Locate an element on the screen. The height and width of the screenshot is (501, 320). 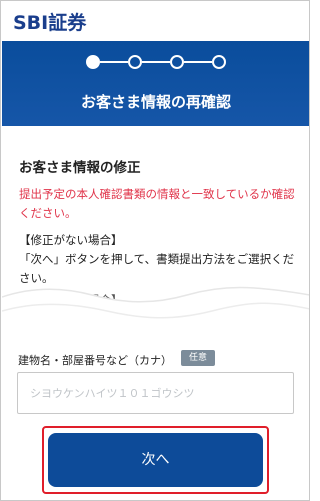
content-fold-wave is located at coordinates (155, 309).